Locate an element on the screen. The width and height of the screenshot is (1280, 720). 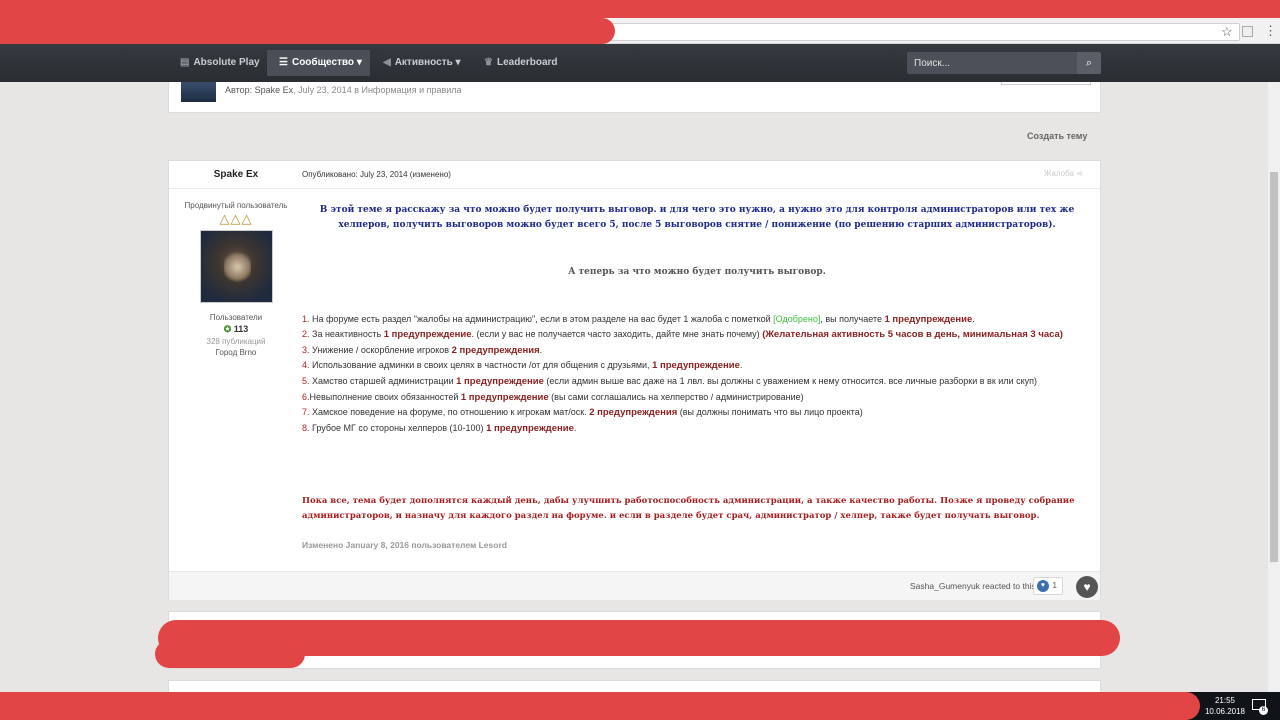
rank-icons: △△△ is located at coordinates (236, 218).